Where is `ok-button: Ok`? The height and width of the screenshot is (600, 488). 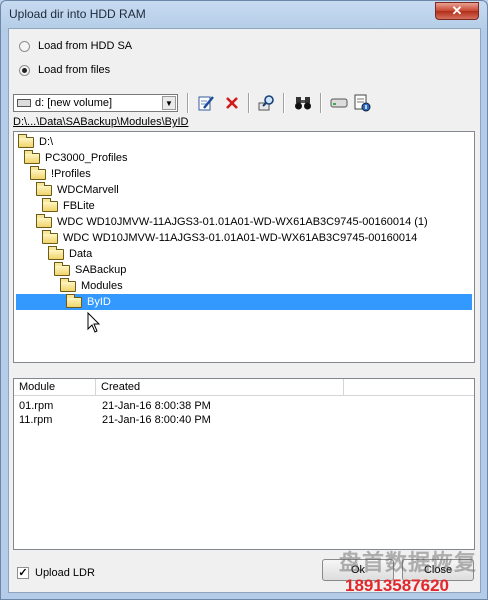 ok-button: Ok is located at coordinates (358, 570).